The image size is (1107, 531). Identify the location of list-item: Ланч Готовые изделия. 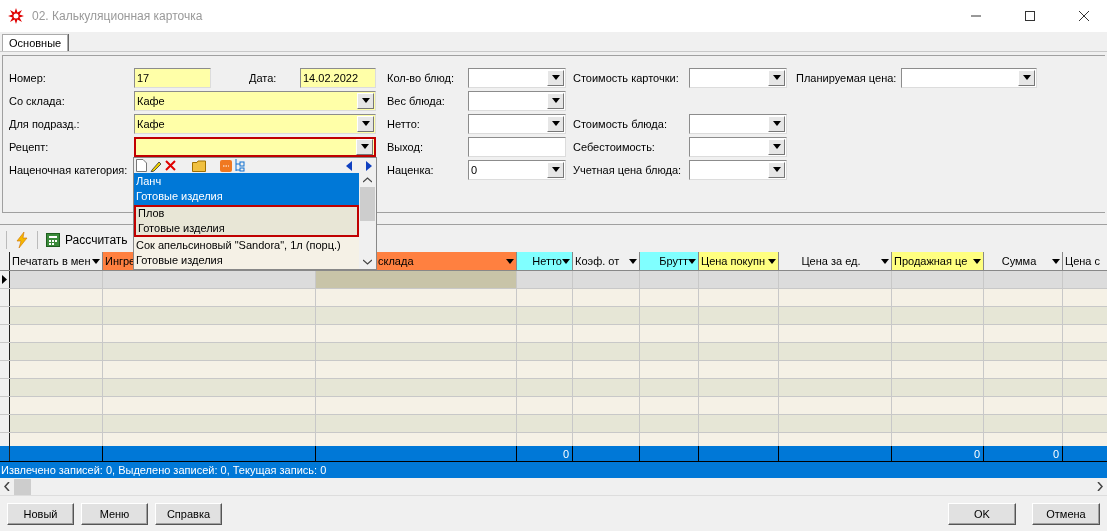
(246, 189).